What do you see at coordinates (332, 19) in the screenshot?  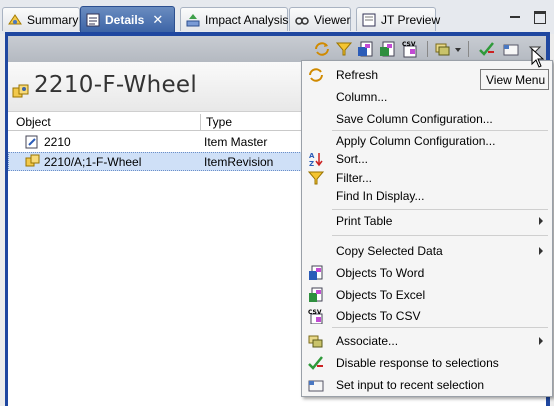 I see `tab-label: Viewer` at bounding box center [332, 19].